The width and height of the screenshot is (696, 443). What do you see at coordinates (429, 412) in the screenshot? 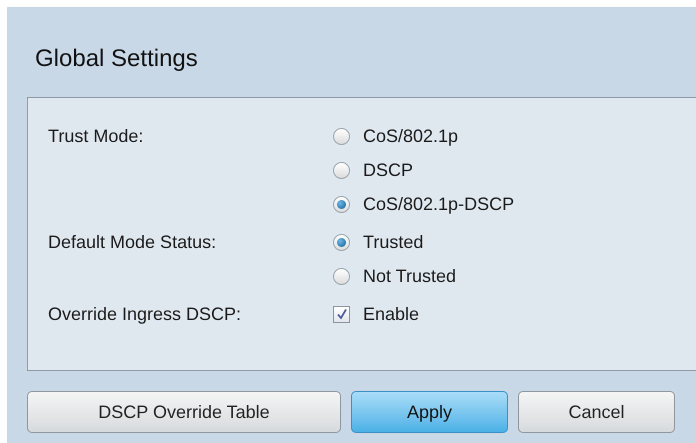
I see `action-button: Apply` at bounding box center [429, 412].